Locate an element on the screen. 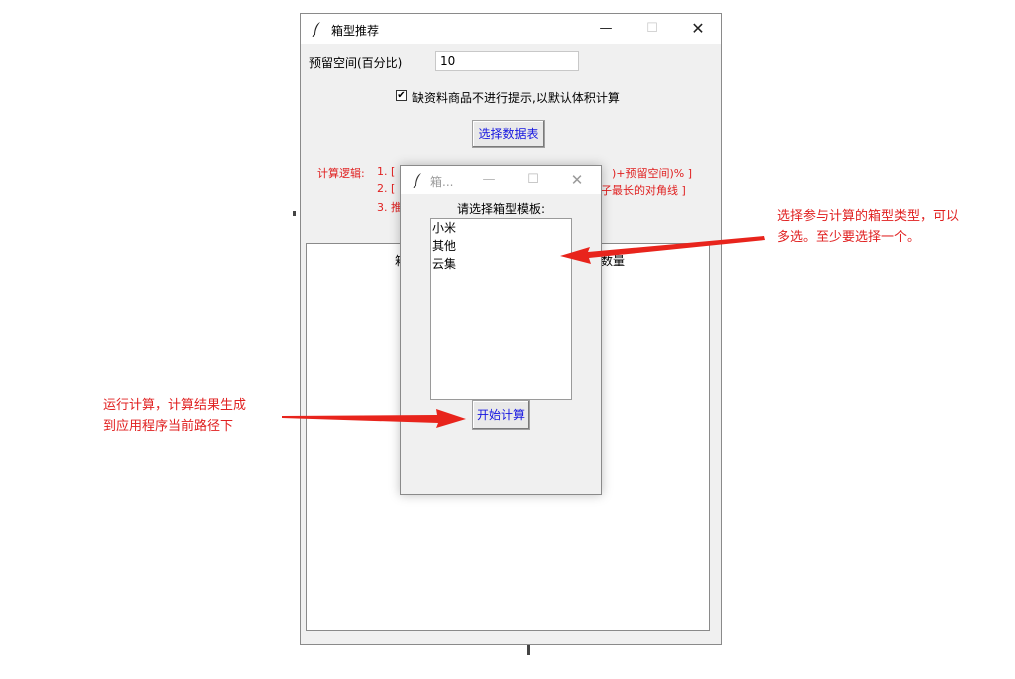 This screenshot has width=1015, height=679. annotation-left-line-1: 运行计算，计算结果生成 is located at coordinates (175, 405).